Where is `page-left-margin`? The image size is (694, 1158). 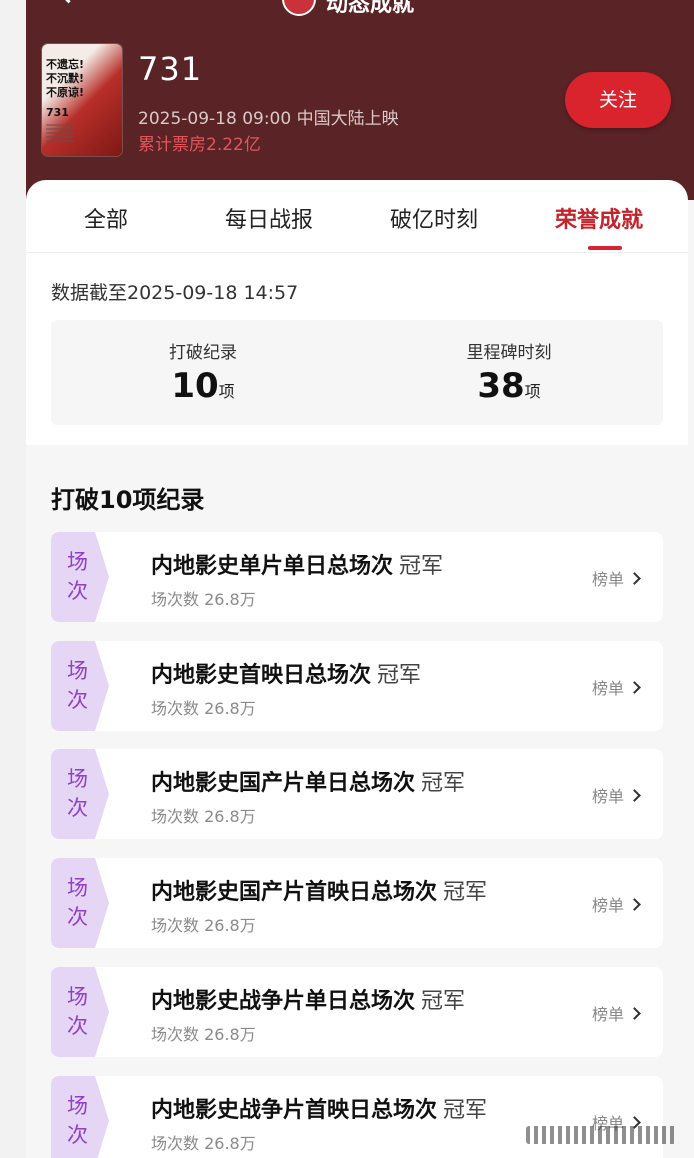
page-left-margin is located at coordinates (13, 579).